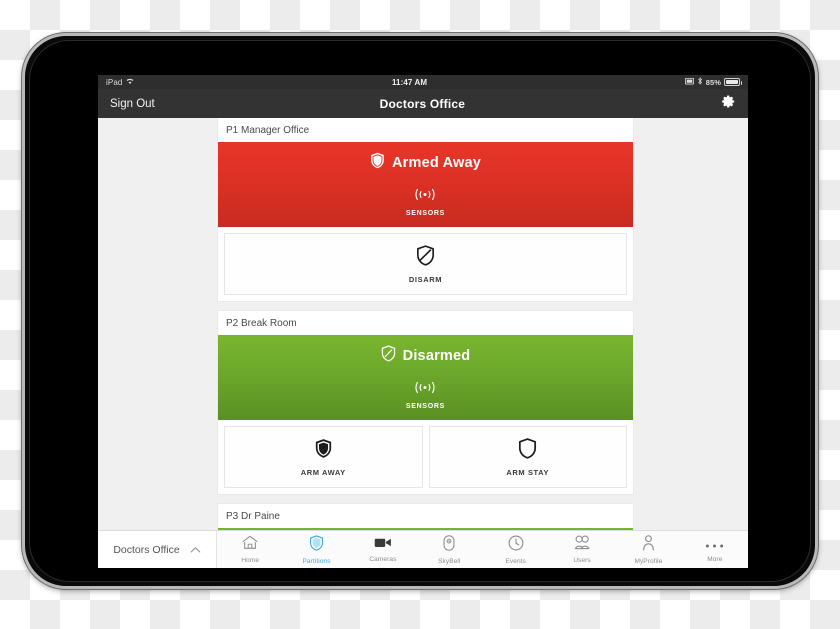 The image size is (840, 629). I want to click on partition-card: P3 Dr Paine, so click(425, 517).